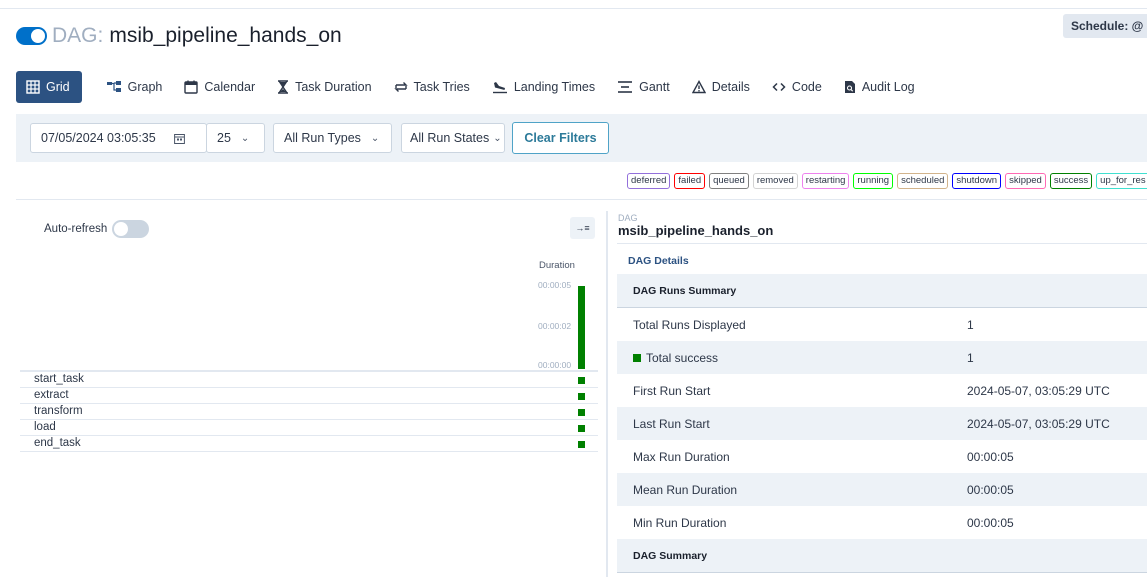 The width and height of the screenshot is (1147, 577). Describe the element at coordinates (680, 523) in the screenshot. I see `summary-label: Min Run Duration` at that location.